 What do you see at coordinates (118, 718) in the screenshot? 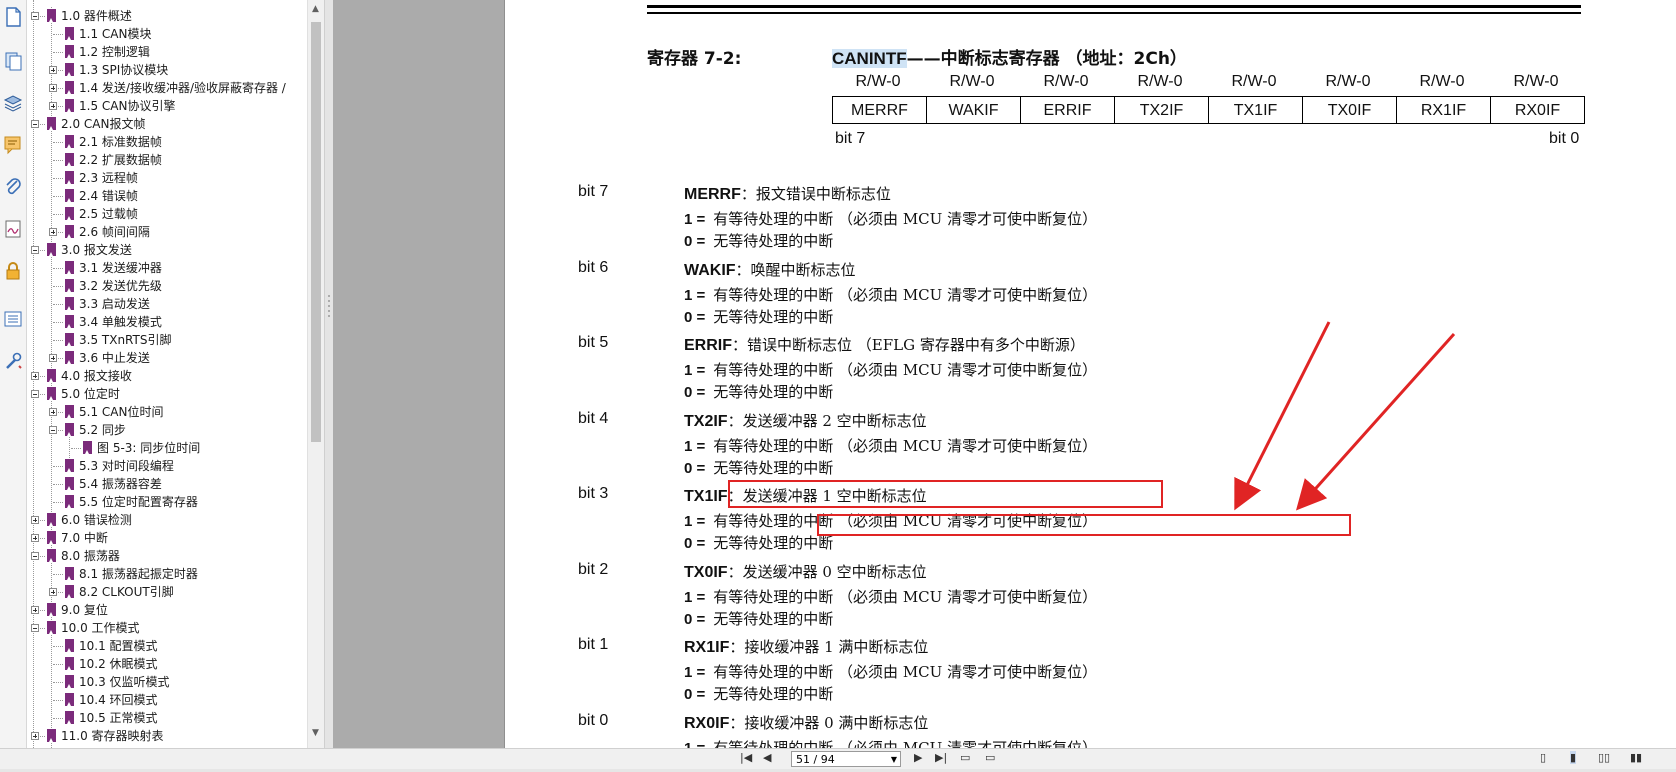
I see `bookmark-label: 10.5 正常模式` at bounding box center [118, 718].